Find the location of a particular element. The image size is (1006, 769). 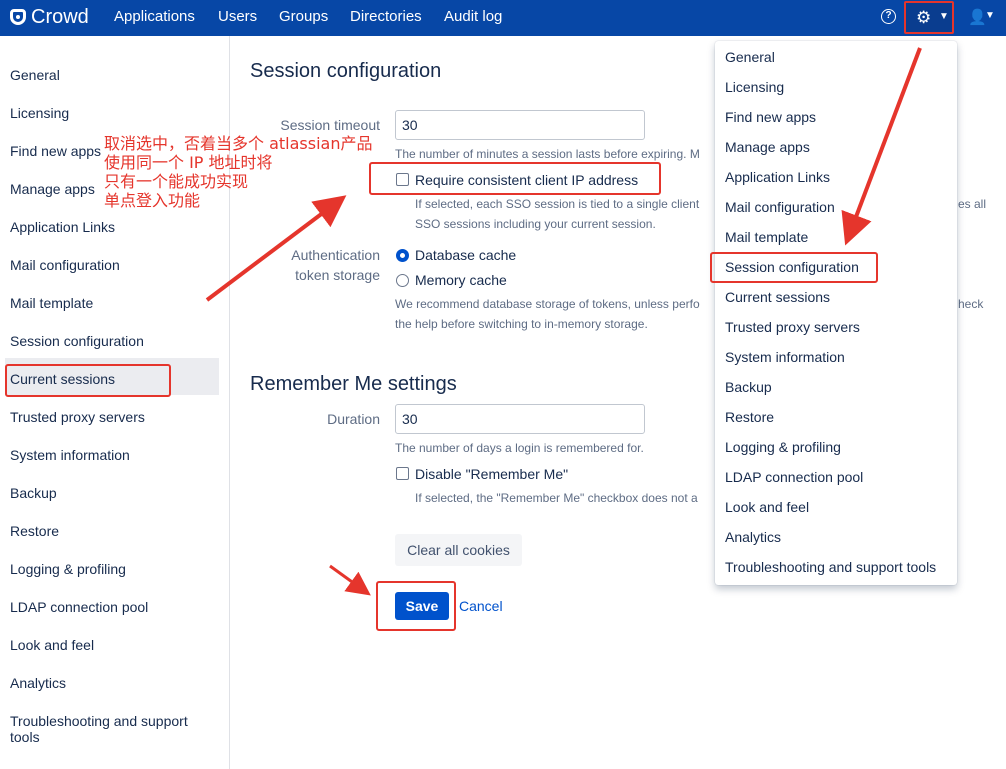

arrow-to-ip-checkbox is located at coordinates (276, 248).